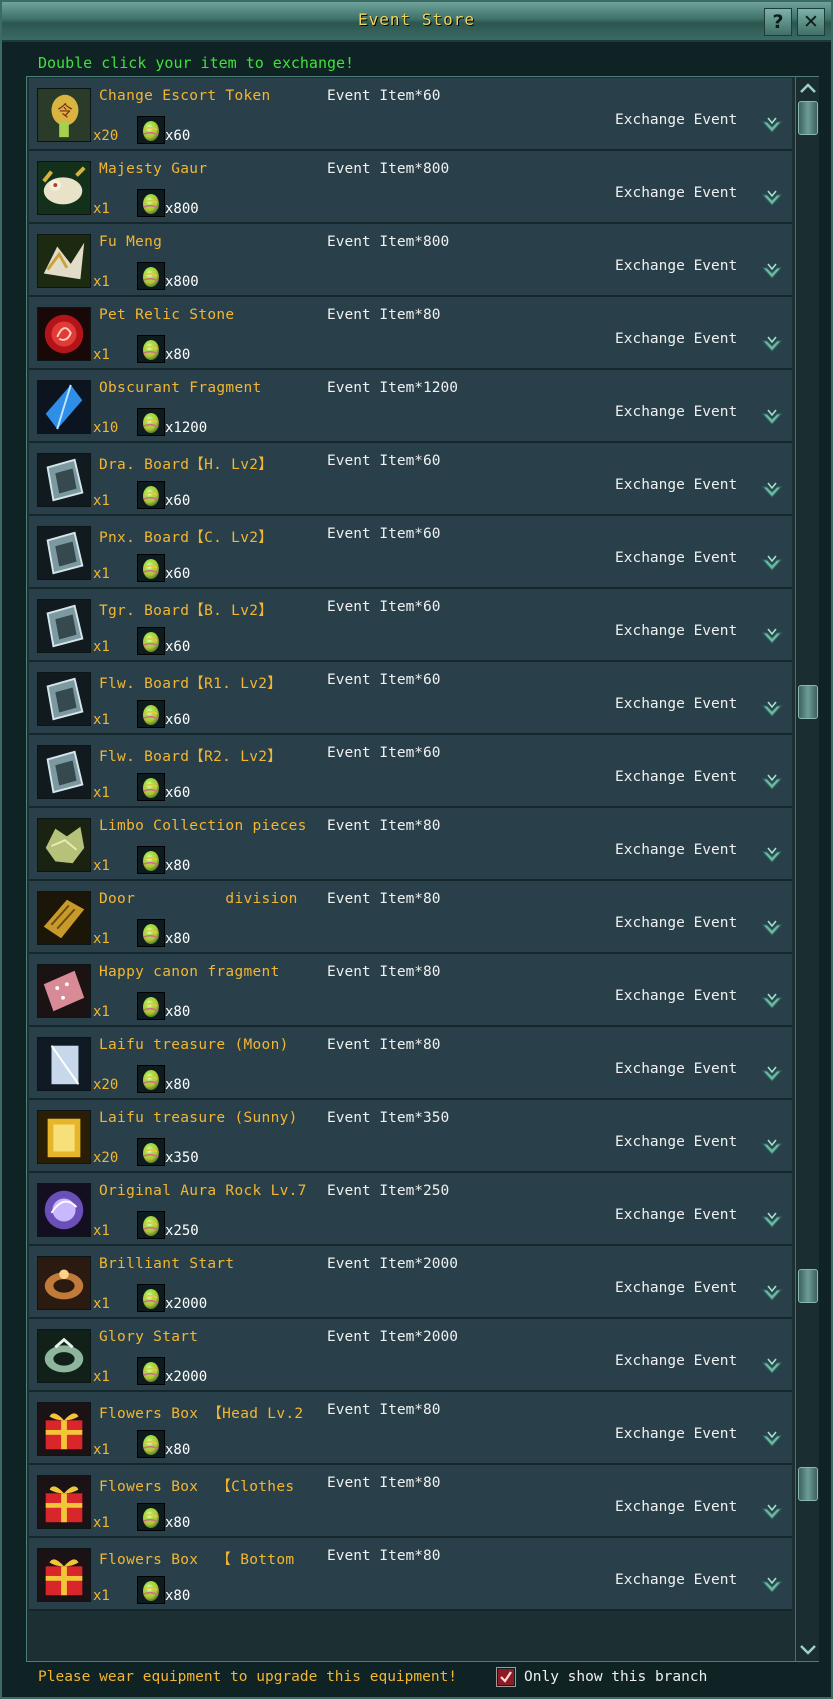  What do you see at coordinates (807, 869) in the screenshot?
I see `scrollbar` at bounding box center [807, 869].